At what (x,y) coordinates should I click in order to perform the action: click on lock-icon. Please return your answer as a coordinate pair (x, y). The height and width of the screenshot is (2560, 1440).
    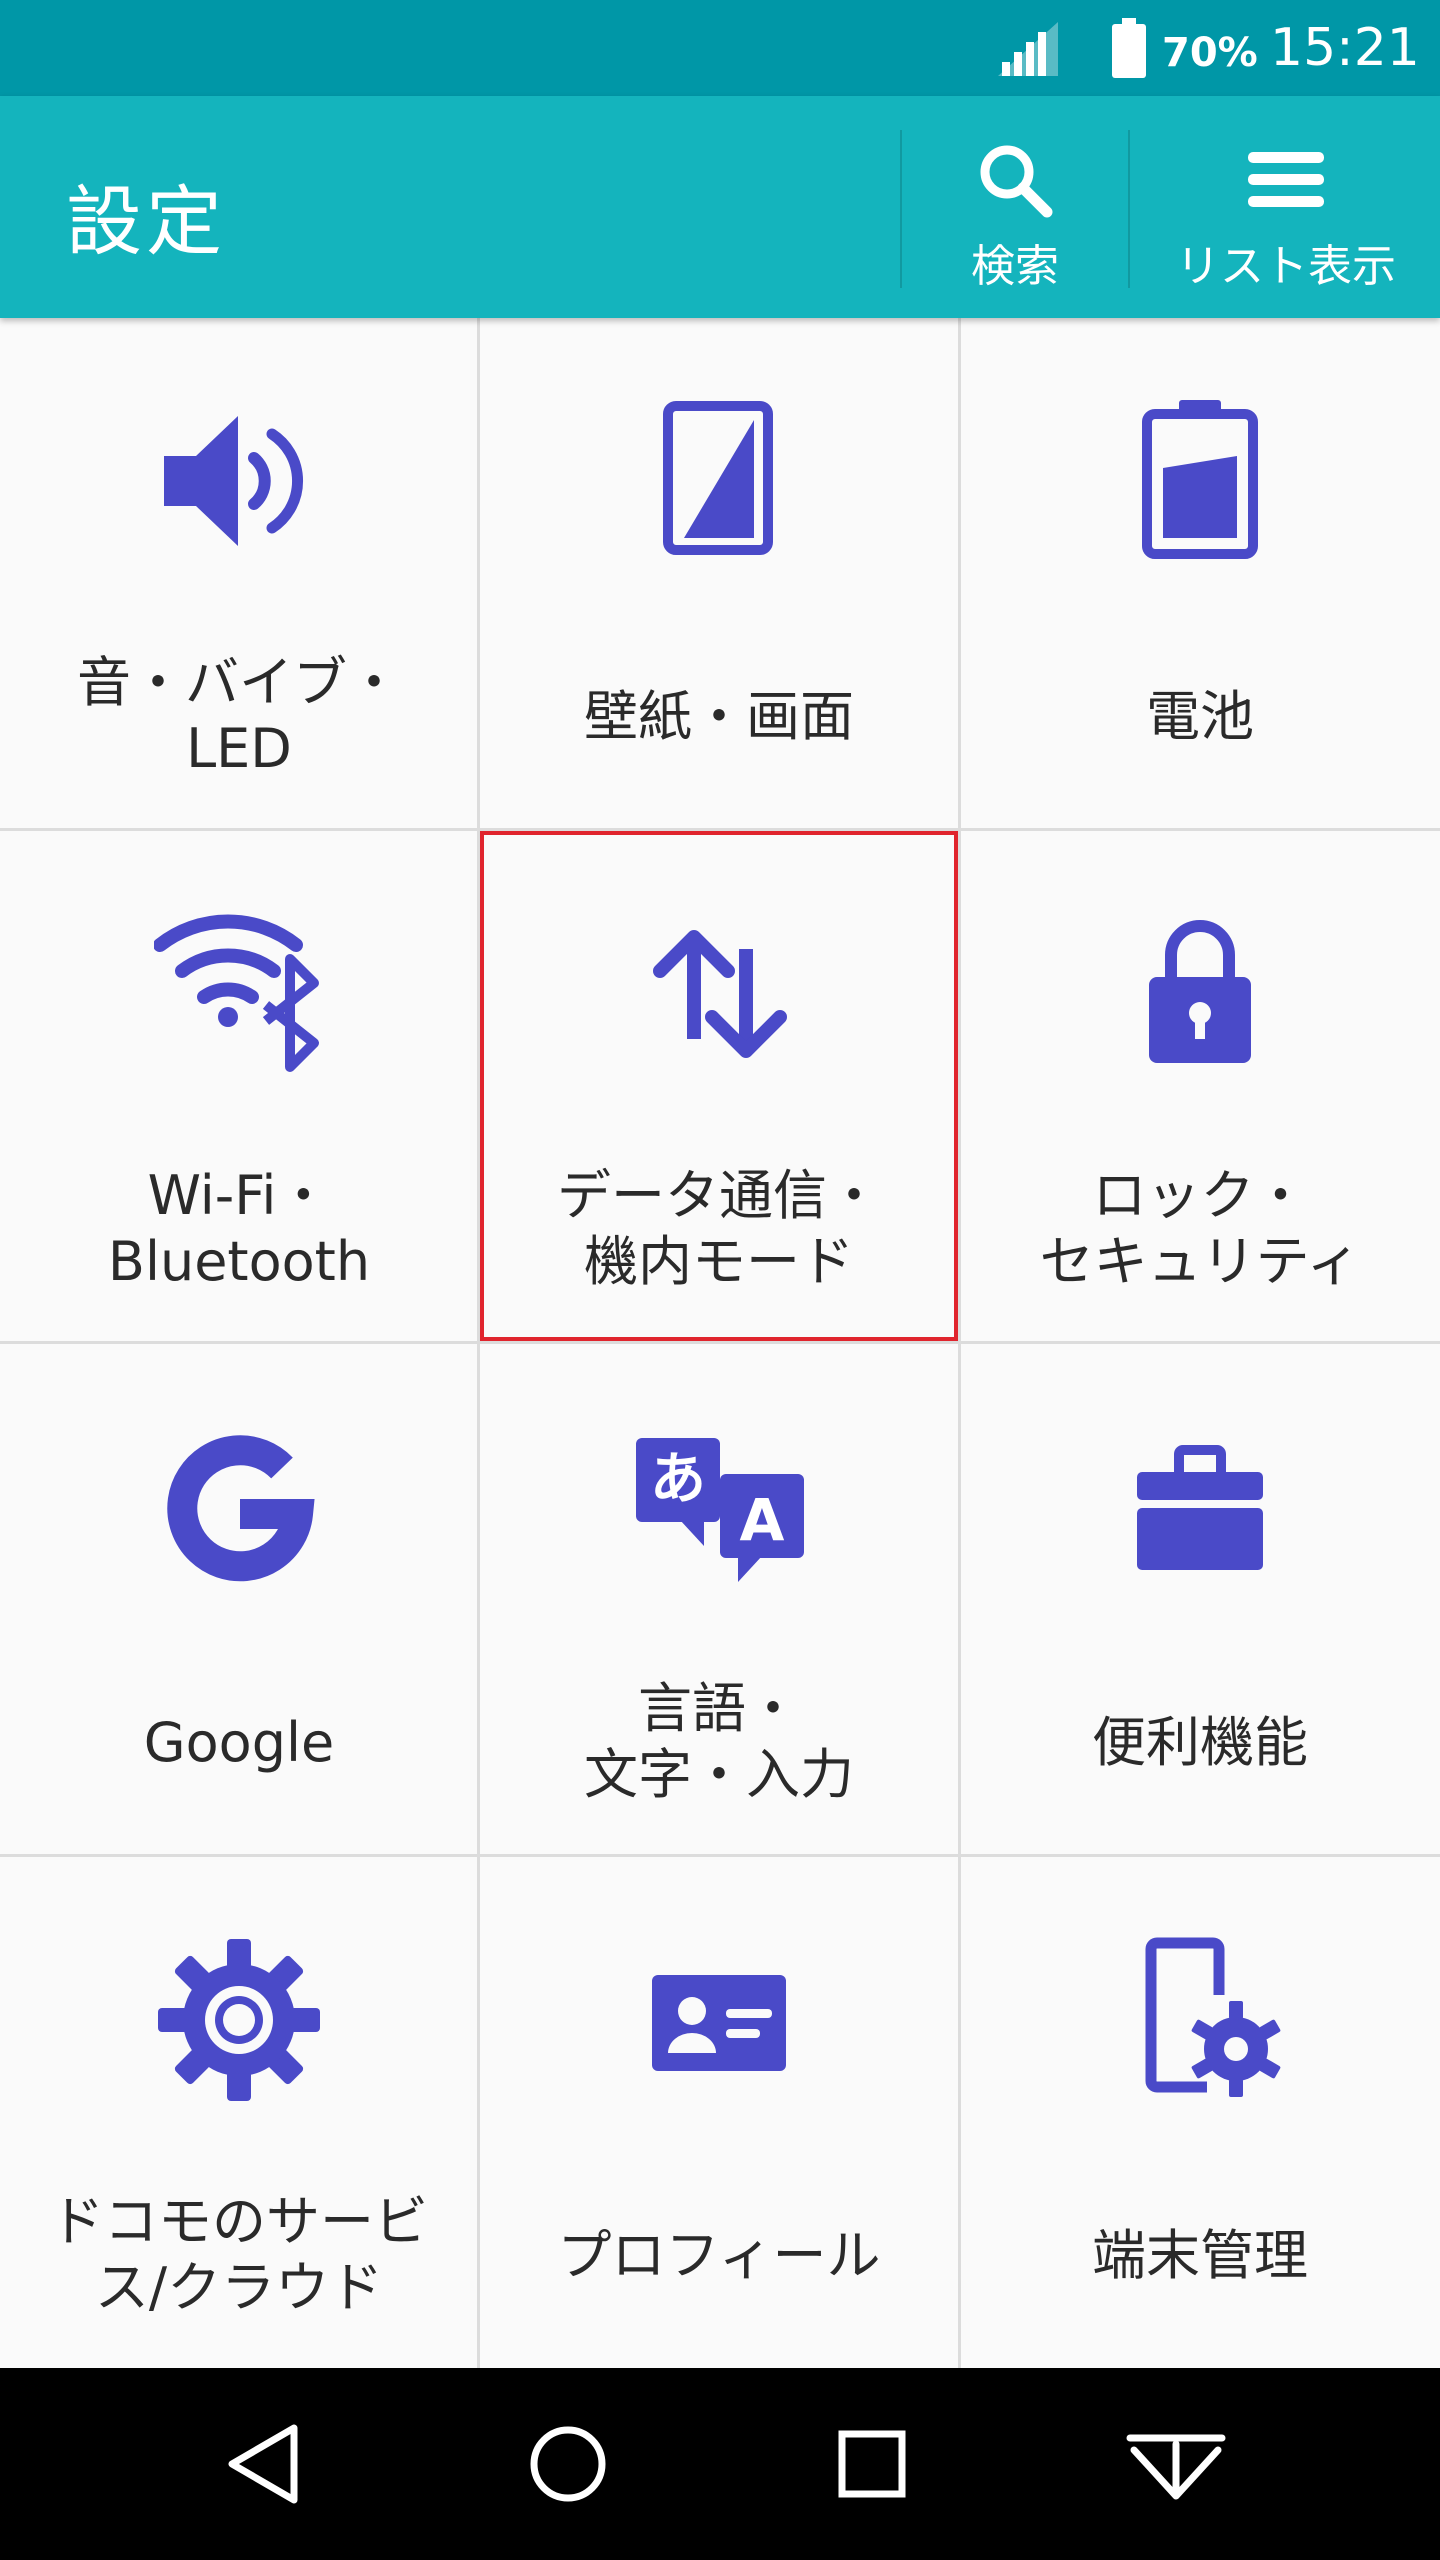
    Looking at the image, I should click on (1200, 991).